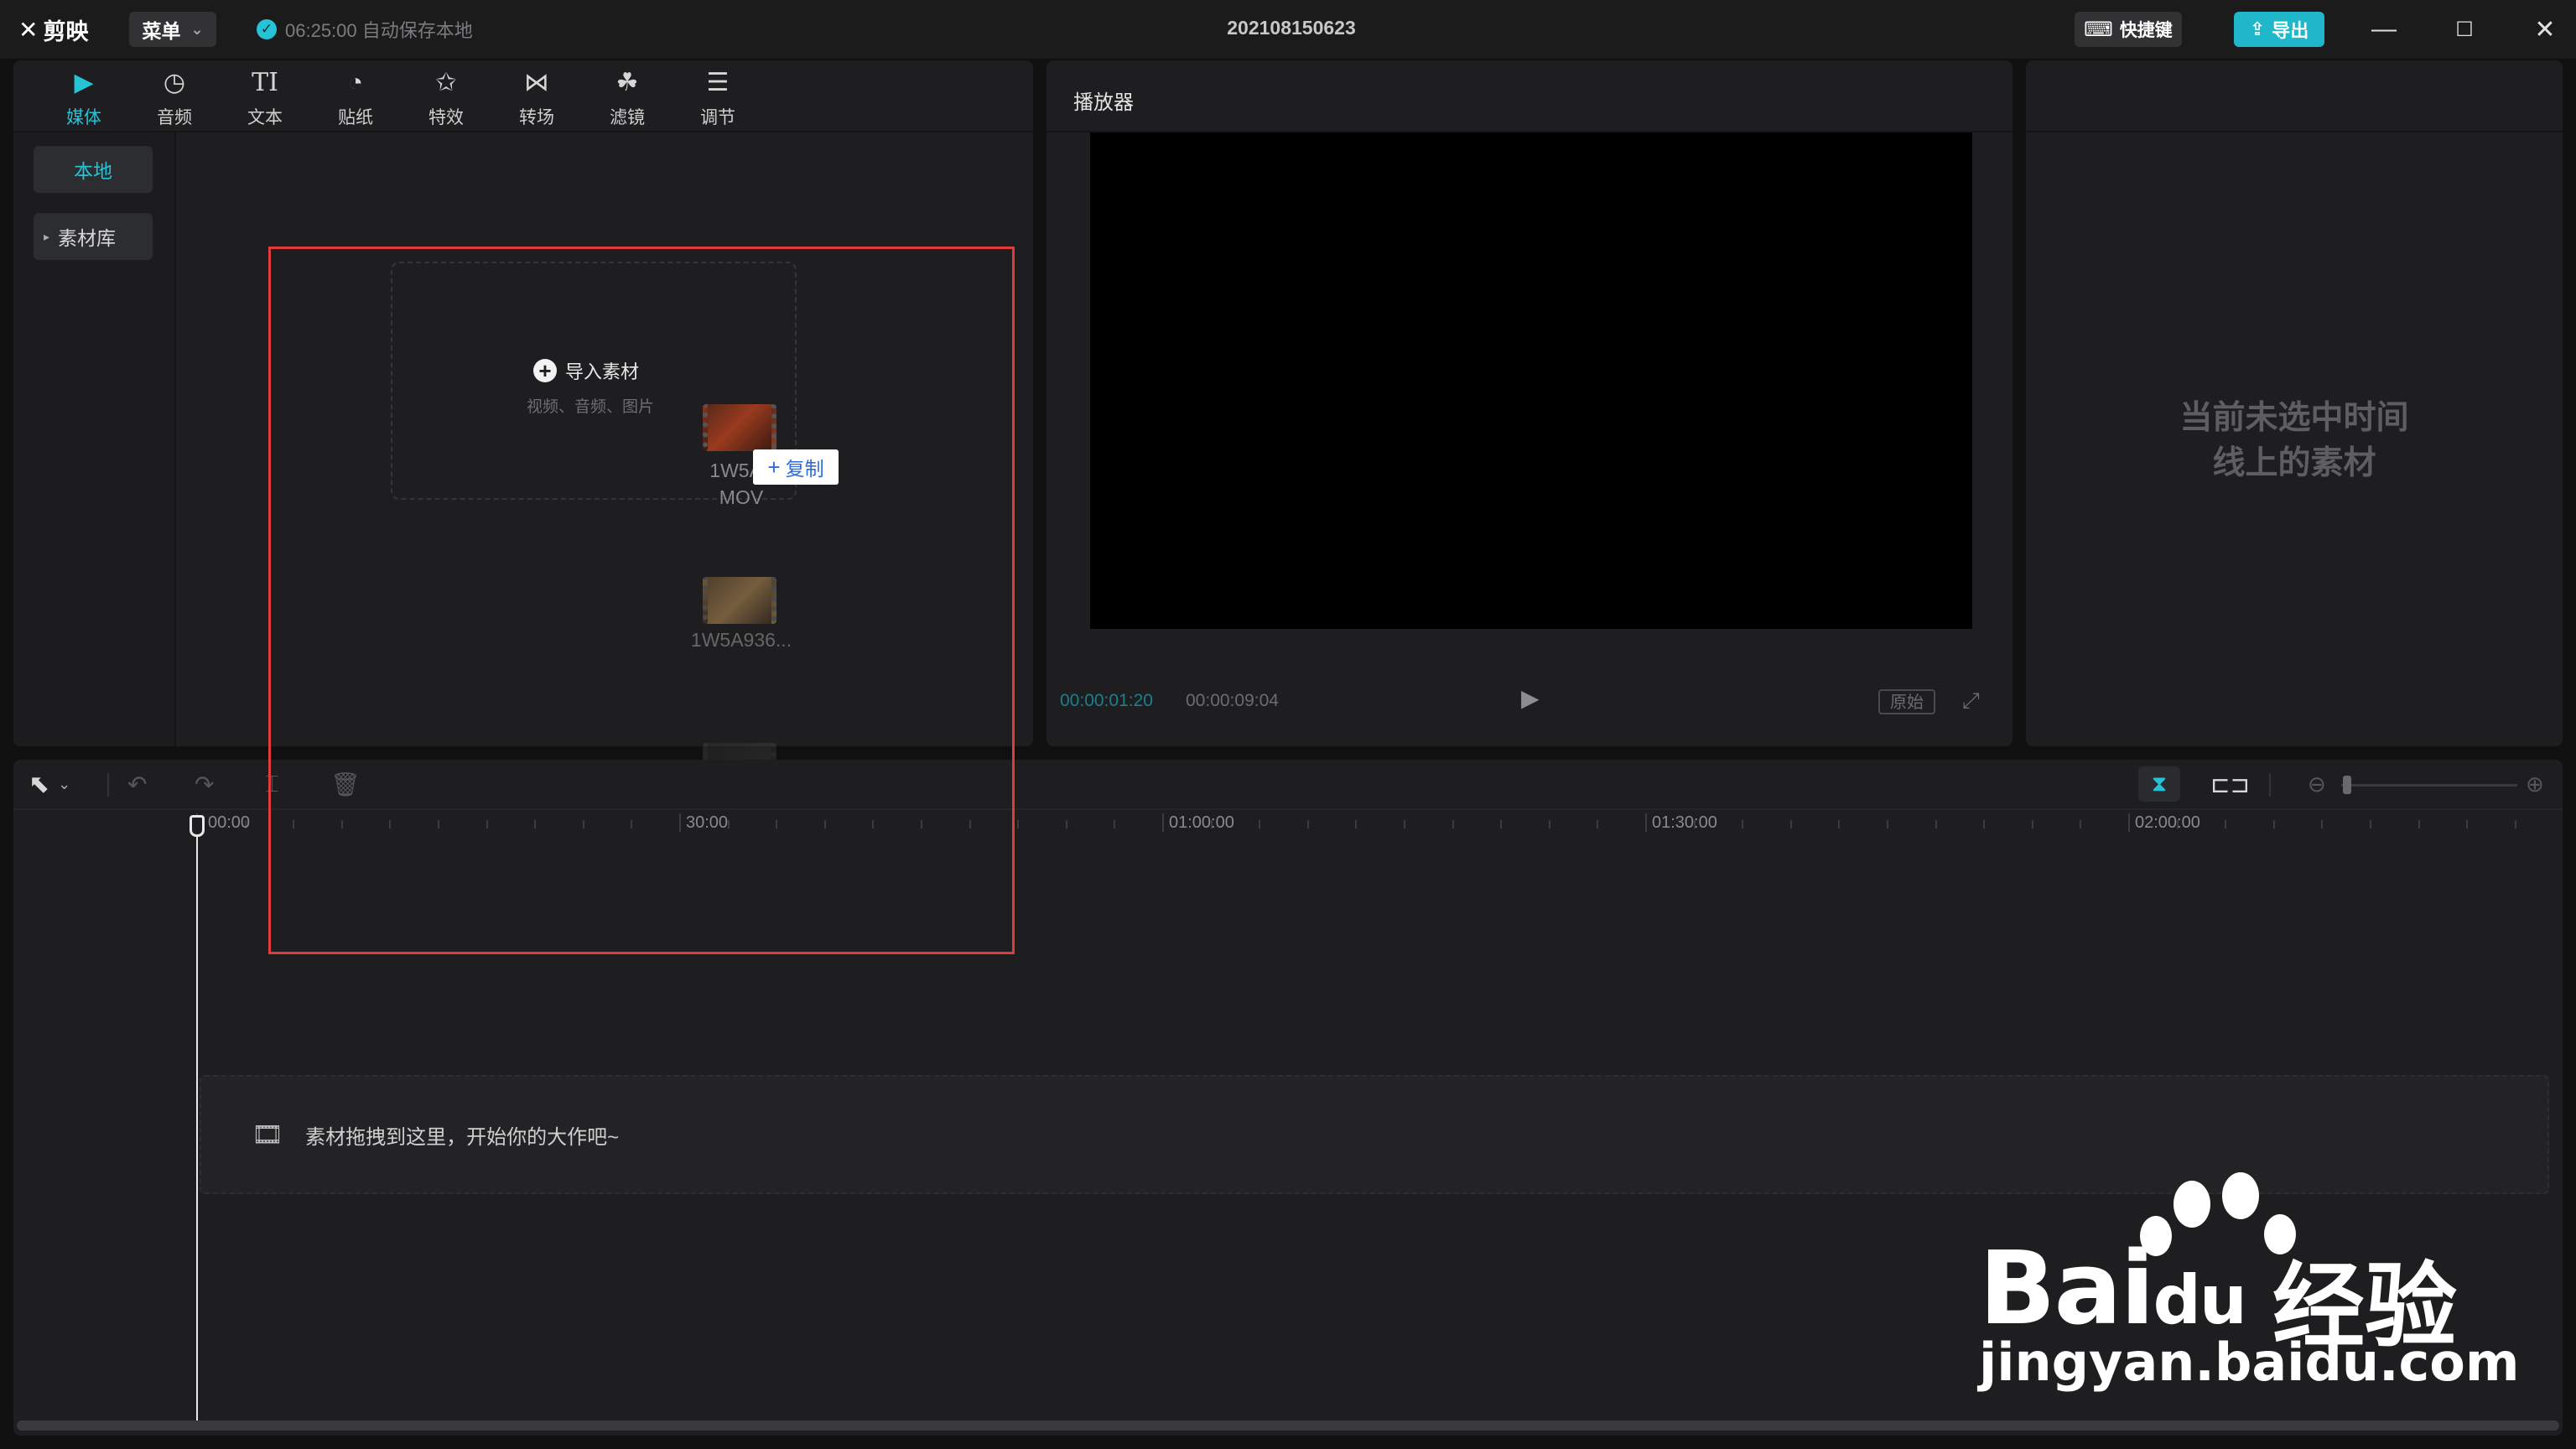  I want to click on export-button: ⇪ 导出, so click(2279, 29).